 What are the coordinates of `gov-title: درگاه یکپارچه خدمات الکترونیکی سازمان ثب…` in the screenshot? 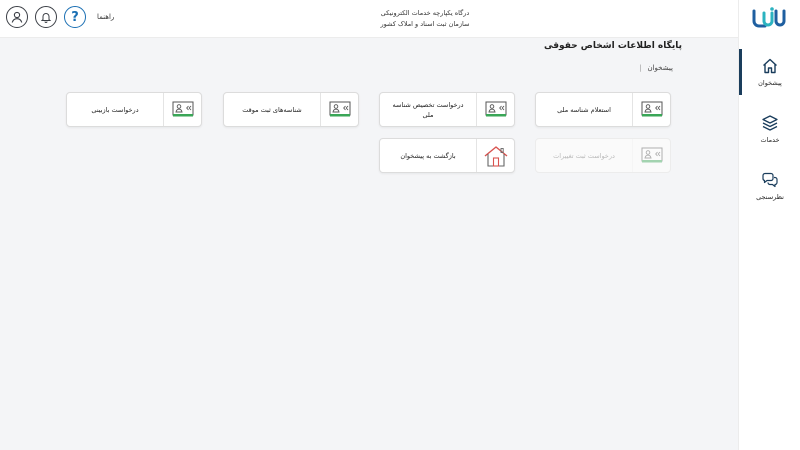 It's located at (425, 19).